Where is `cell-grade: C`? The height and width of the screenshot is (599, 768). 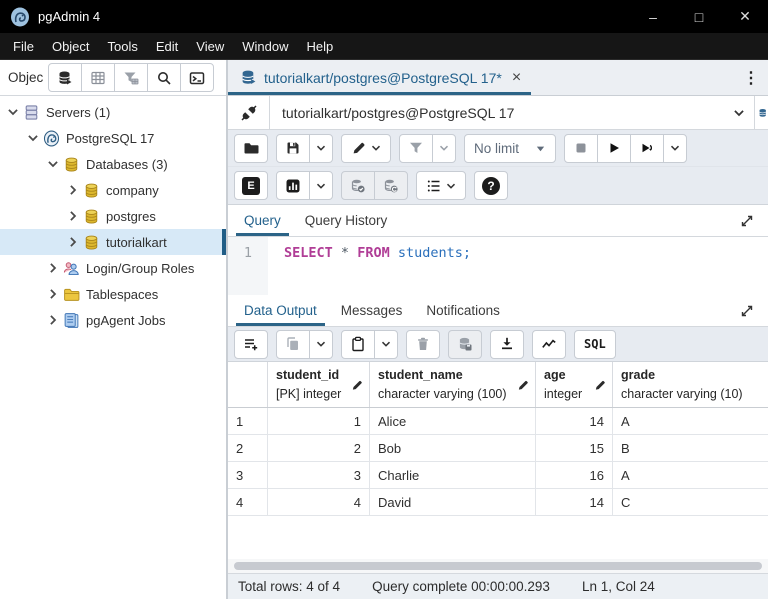 cell-grade: C is located at coordinates (690, 502).